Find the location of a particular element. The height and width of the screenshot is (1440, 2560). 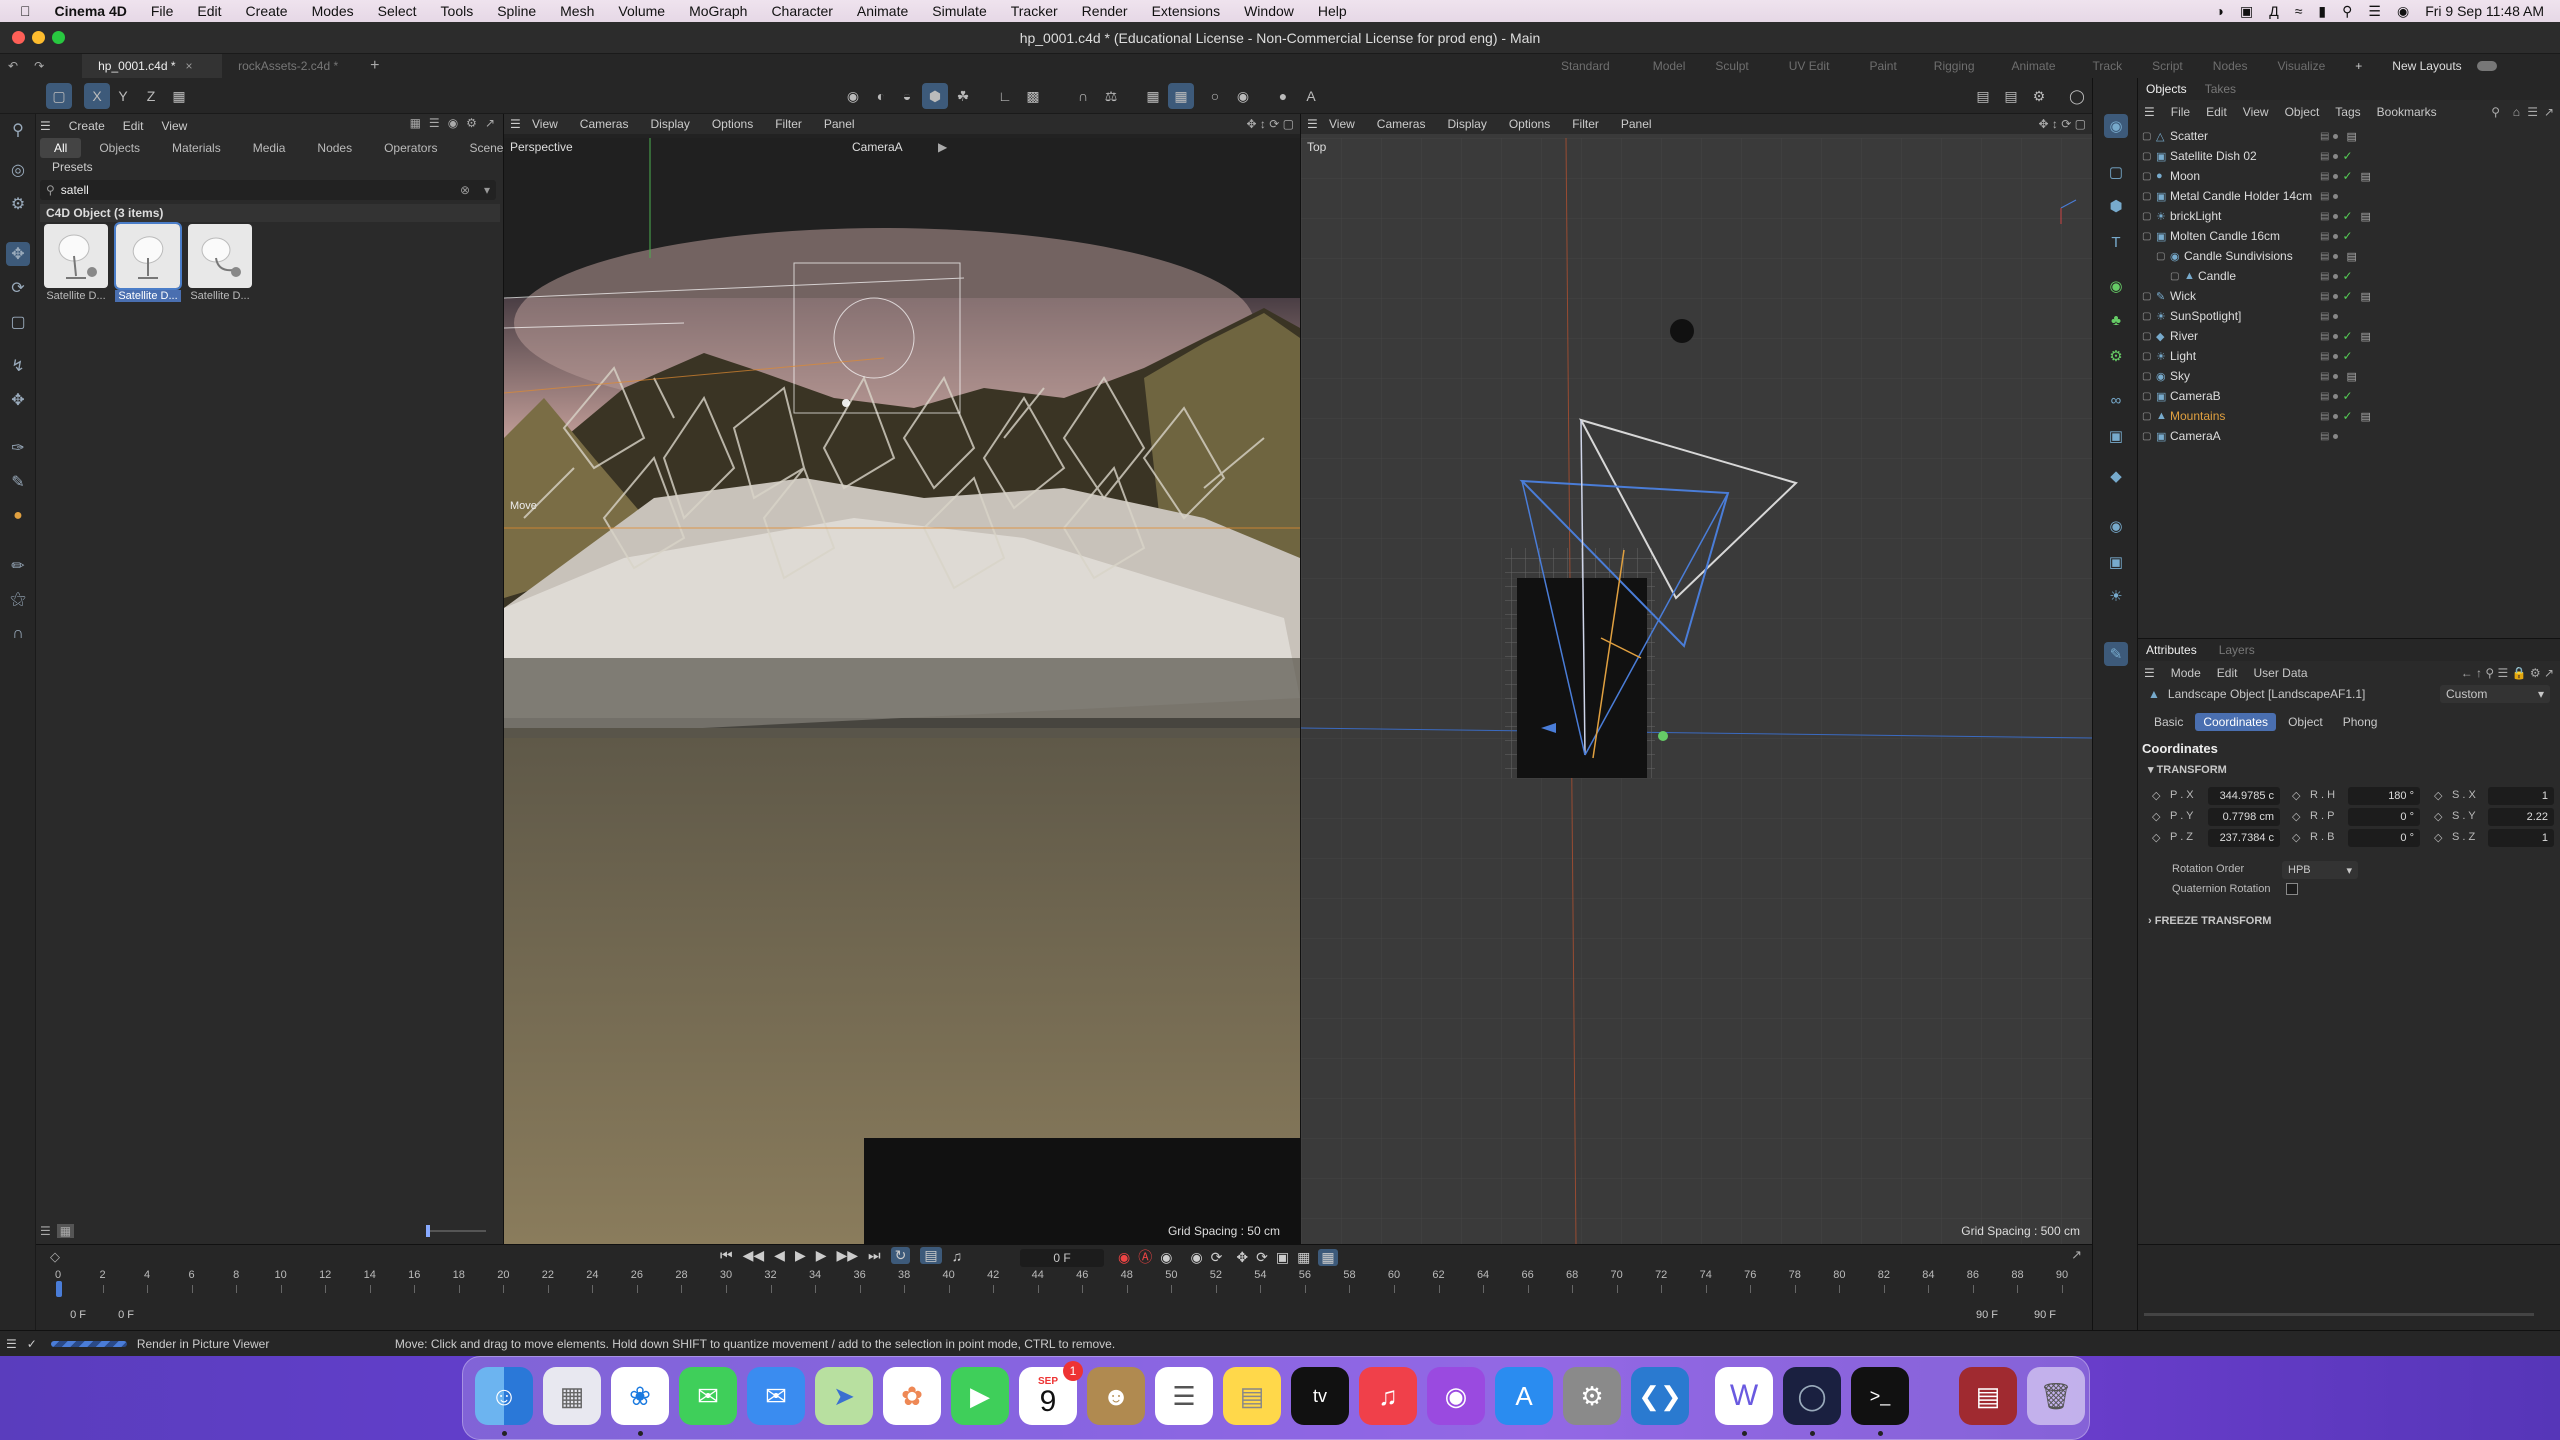

sx-field: 1 is located at coordinates (2521, 796).